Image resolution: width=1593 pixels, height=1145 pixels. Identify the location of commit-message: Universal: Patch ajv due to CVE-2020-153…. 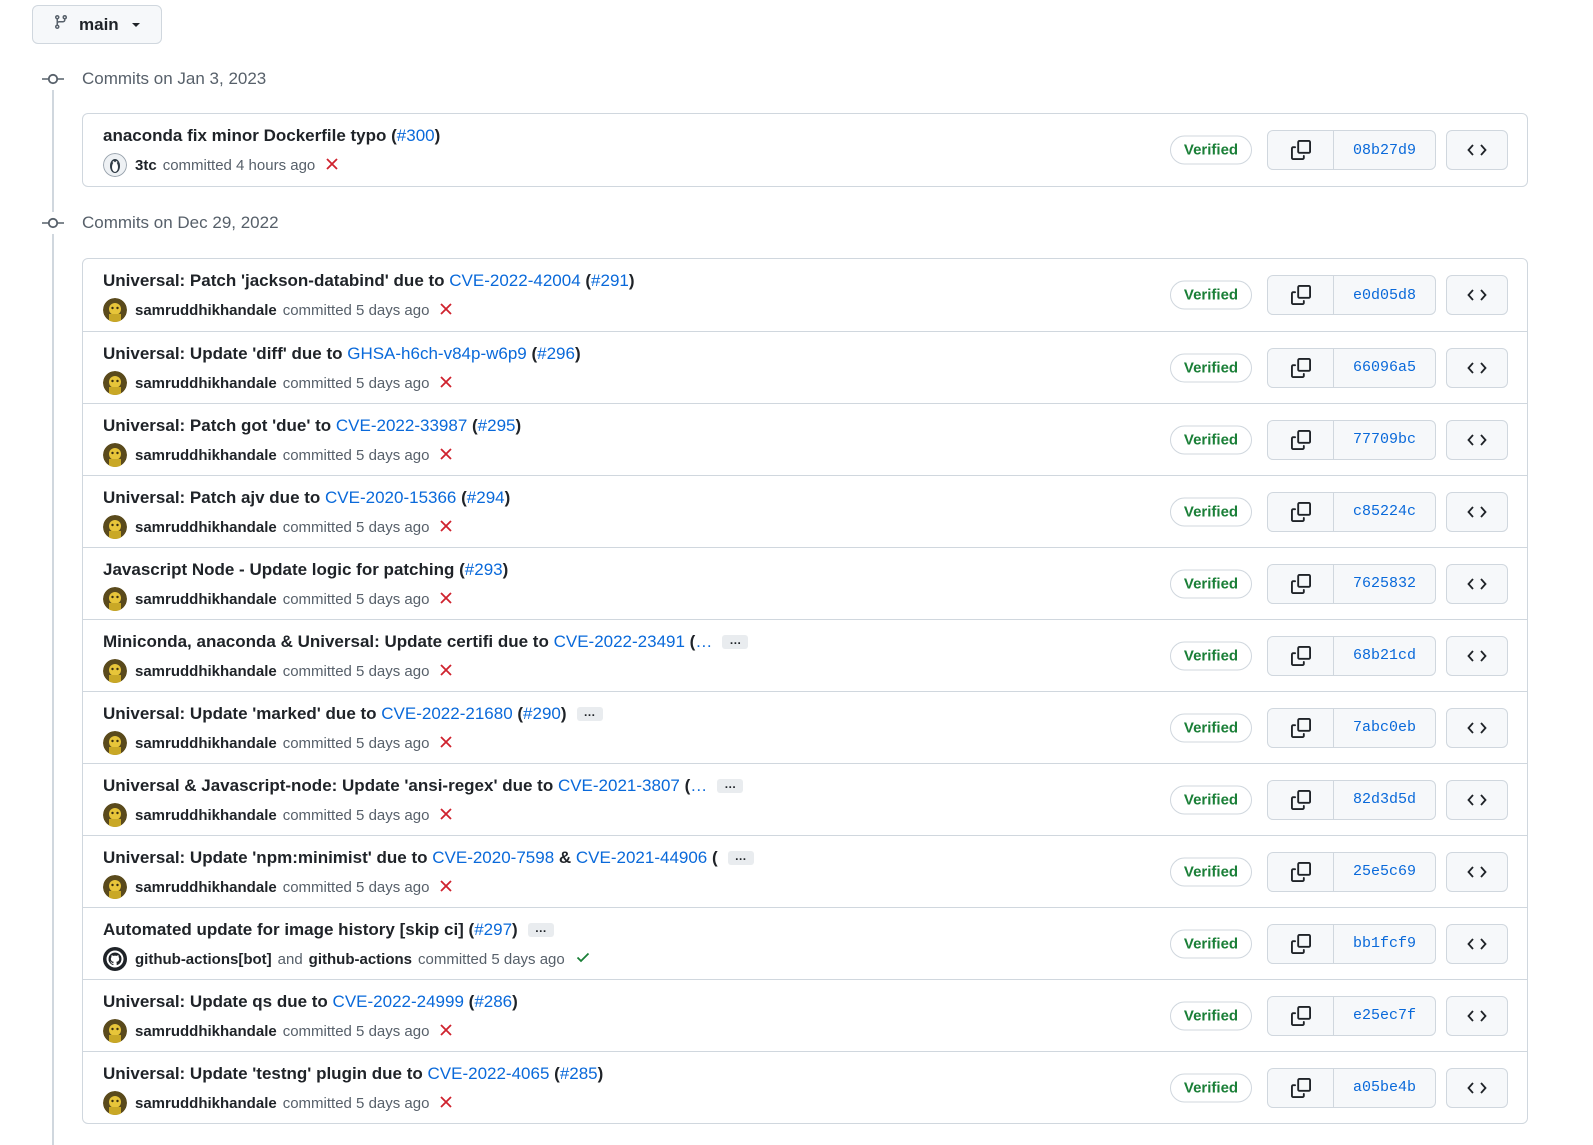
(306, 498).